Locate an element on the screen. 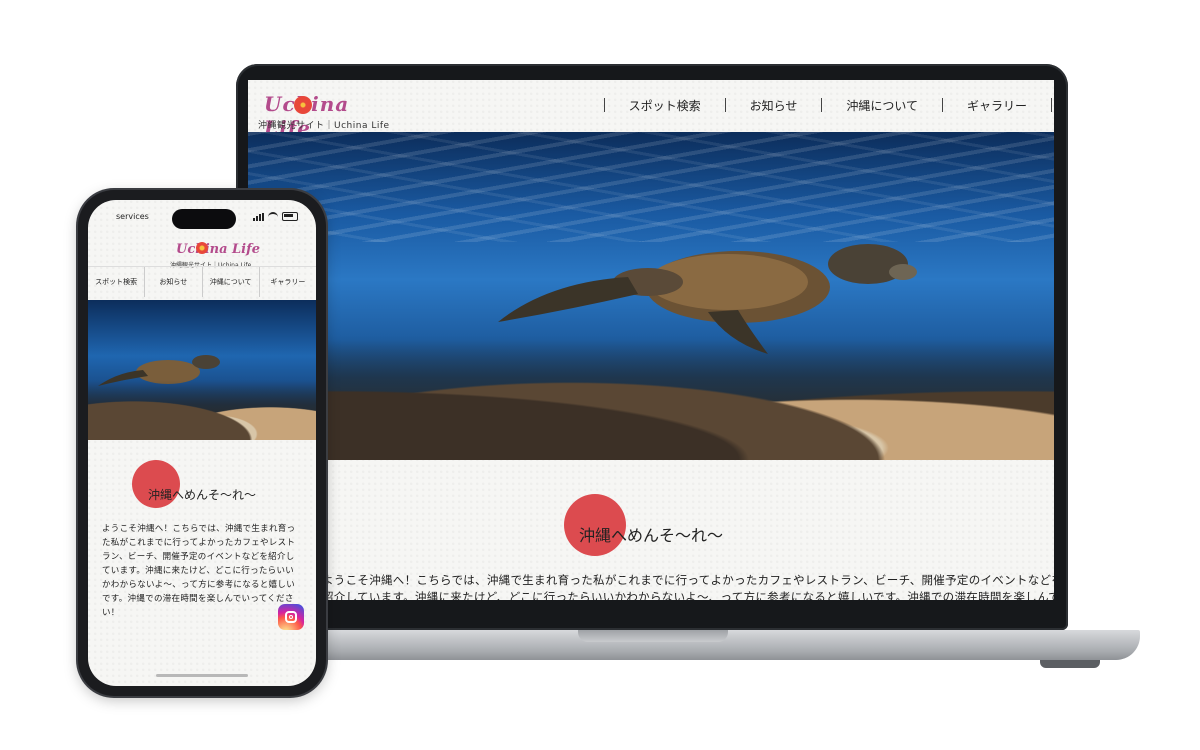 The image size is (1200, 750). laptop-opening-notch is located at coordinates (653, 636).